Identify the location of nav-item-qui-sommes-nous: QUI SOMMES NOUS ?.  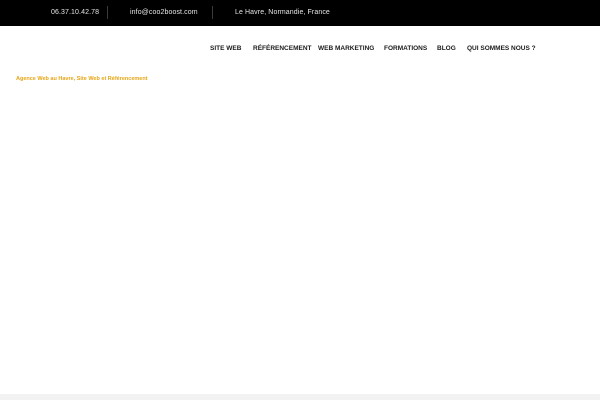
(501, 49).